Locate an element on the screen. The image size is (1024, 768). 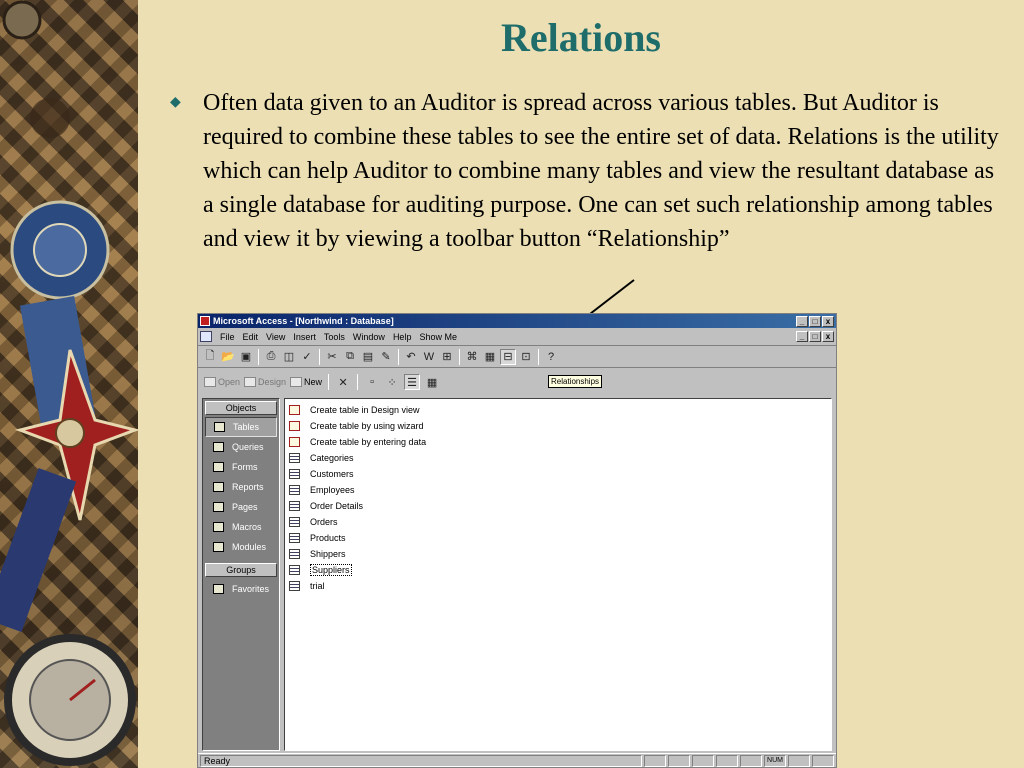
relationships-tooltip: Relationships is located at coordinates (575, 381).